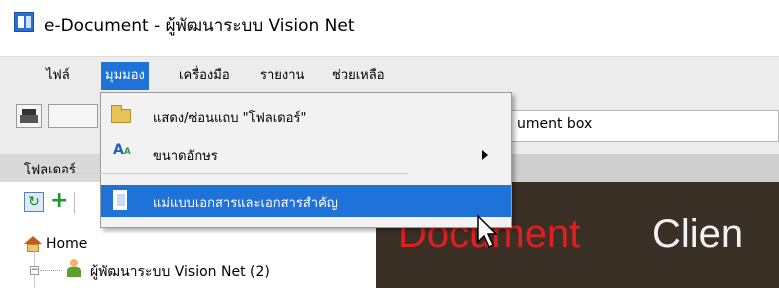 The image size is (779, 288). I want to click on tree-connector, so click(51, 271).